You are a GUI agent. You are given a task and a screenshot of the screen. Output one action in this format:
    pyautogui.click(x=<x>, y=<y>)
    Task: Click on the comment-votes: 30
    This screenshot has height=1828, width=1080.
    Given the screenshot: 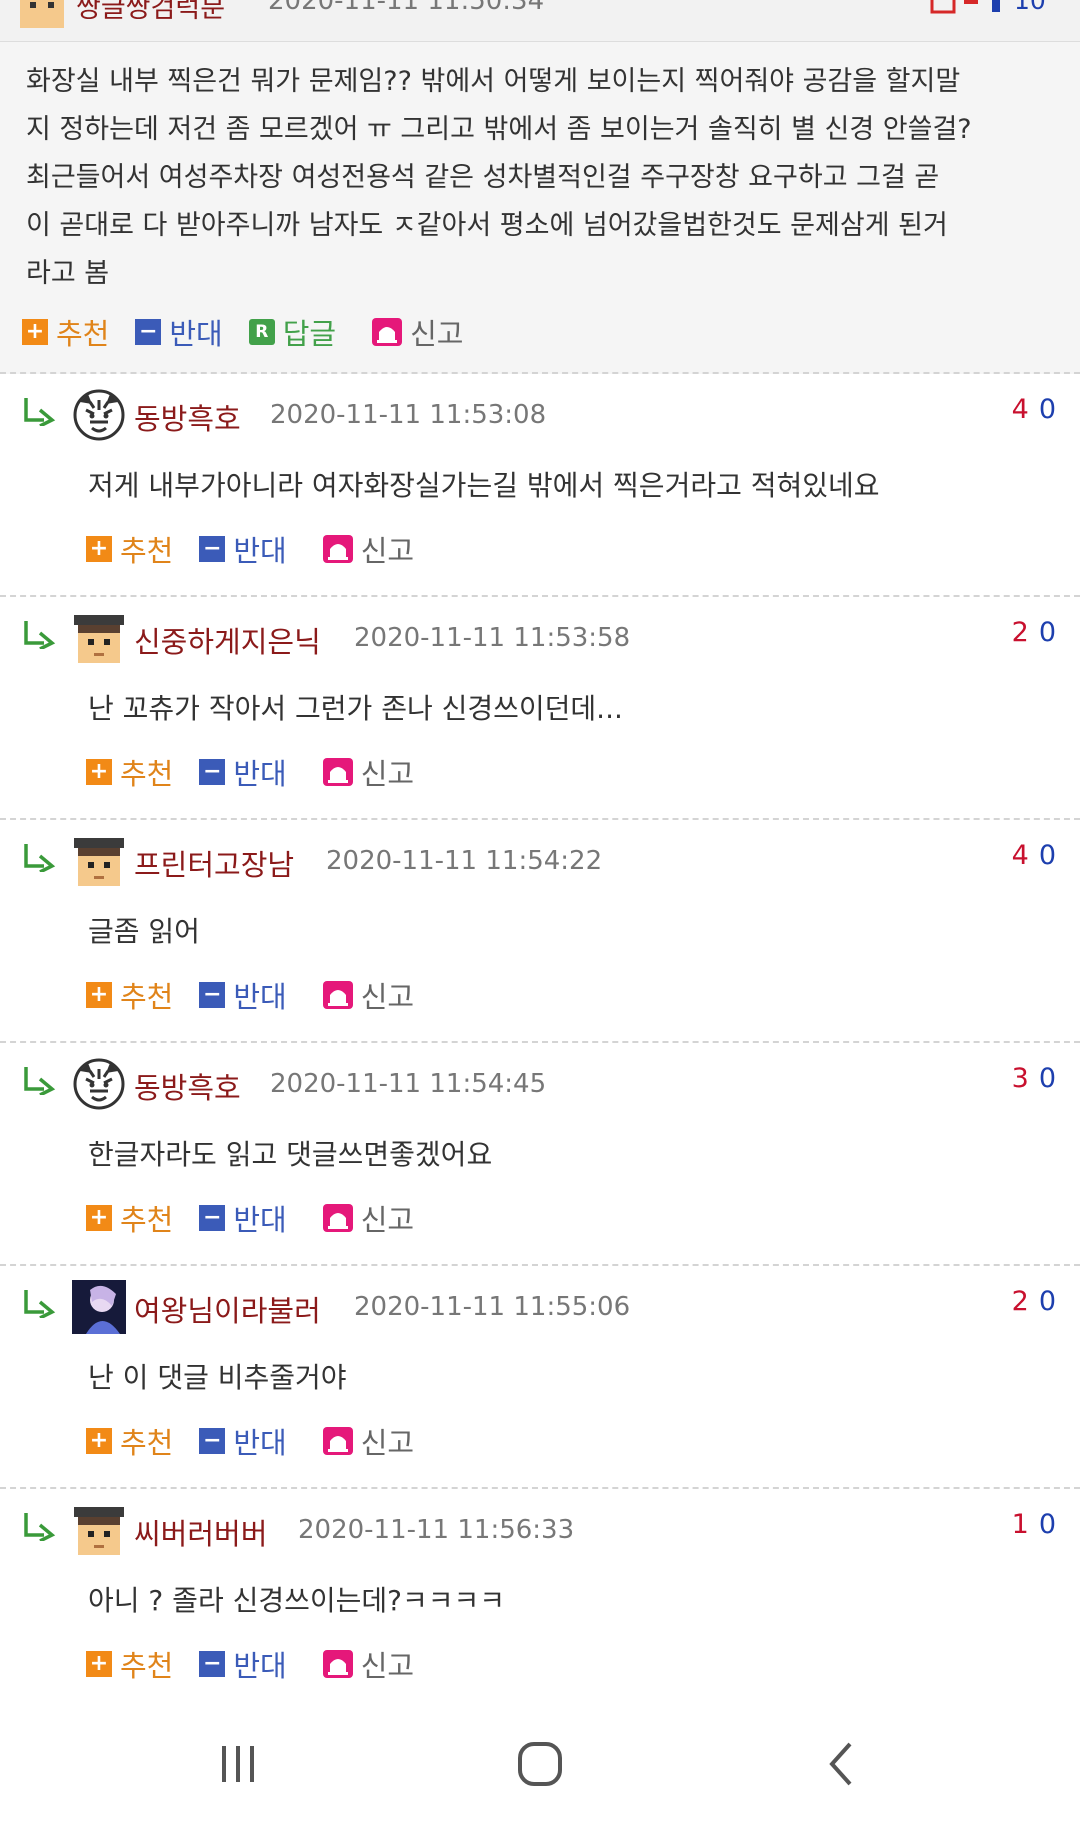 What is the action you would take?
    pyautogui.click(x=1034, y=1078)
    